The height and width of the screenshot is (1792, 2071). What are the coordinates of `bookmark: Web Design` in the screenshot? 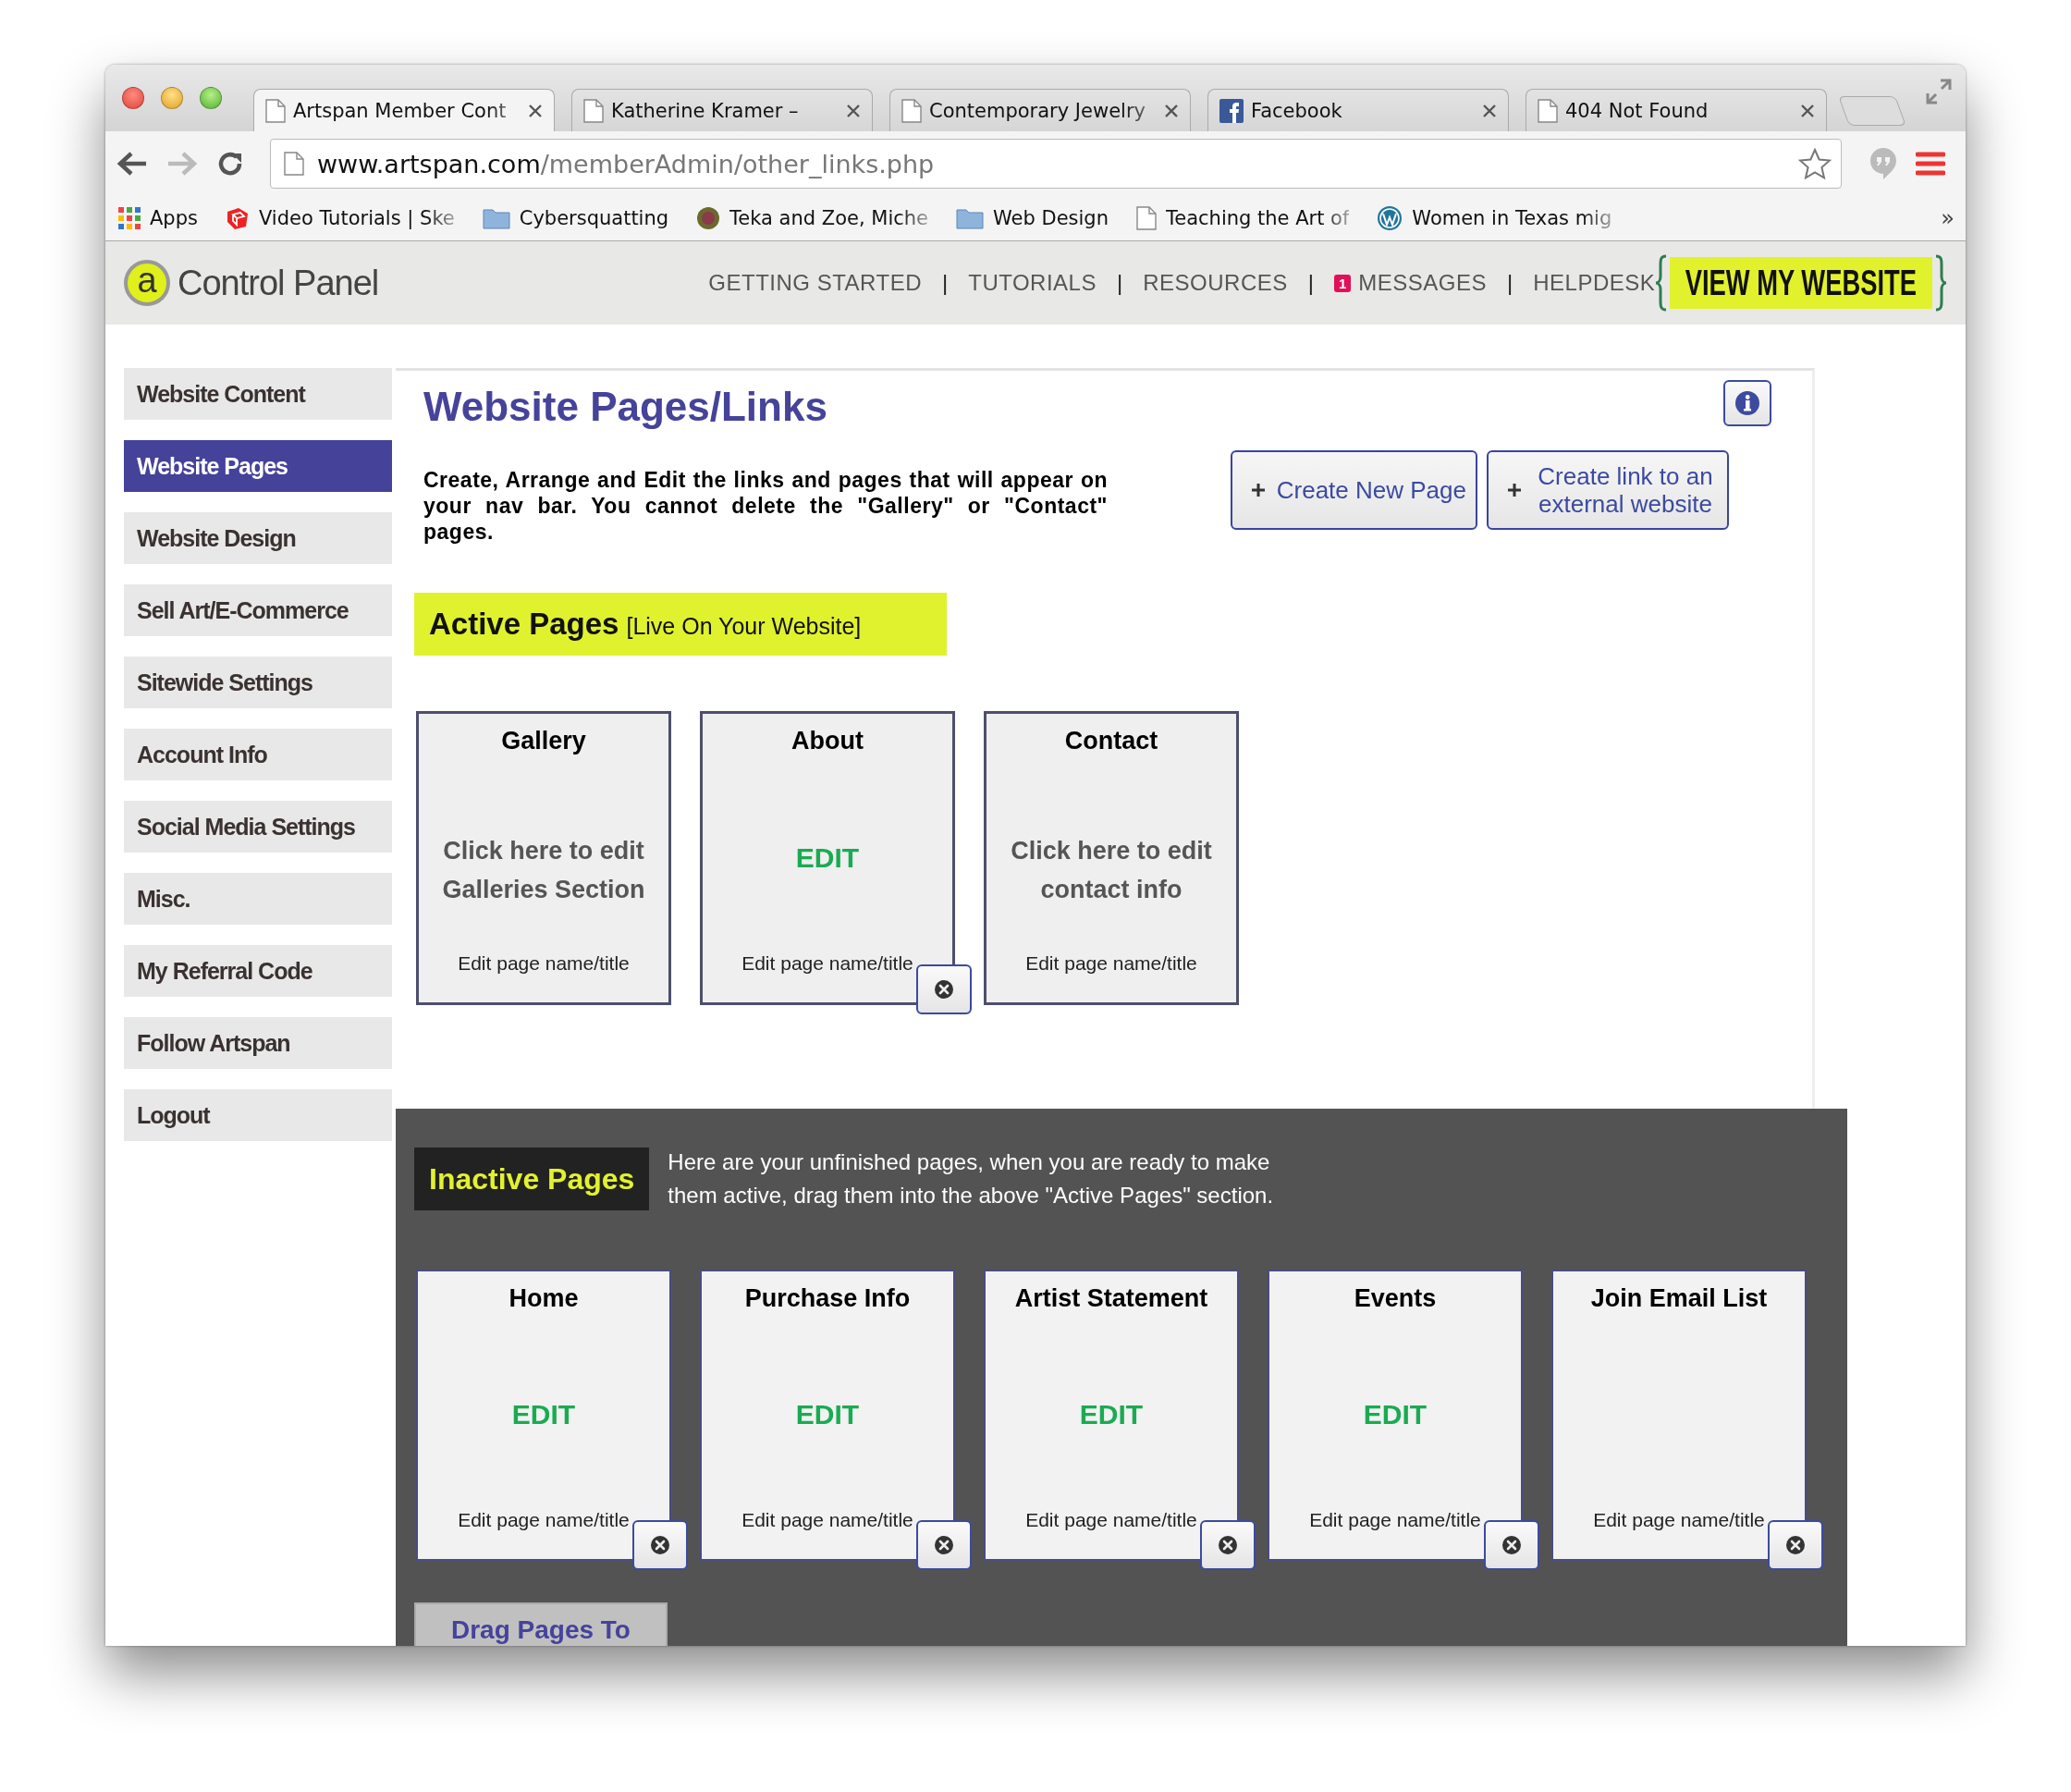 It's located at (1032, 218).